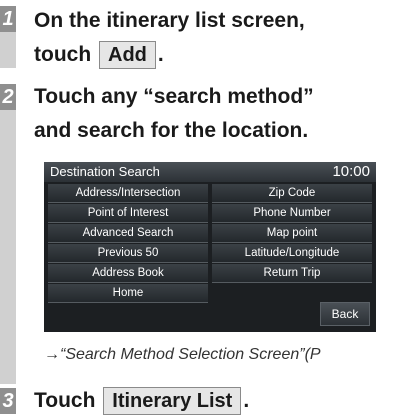 The width and height of the screenshot is (408, 416). What do you see at coordinates (160, 54) in the screenshot?
I see `step-1-suffix: .` at bounding box center [160, 54].